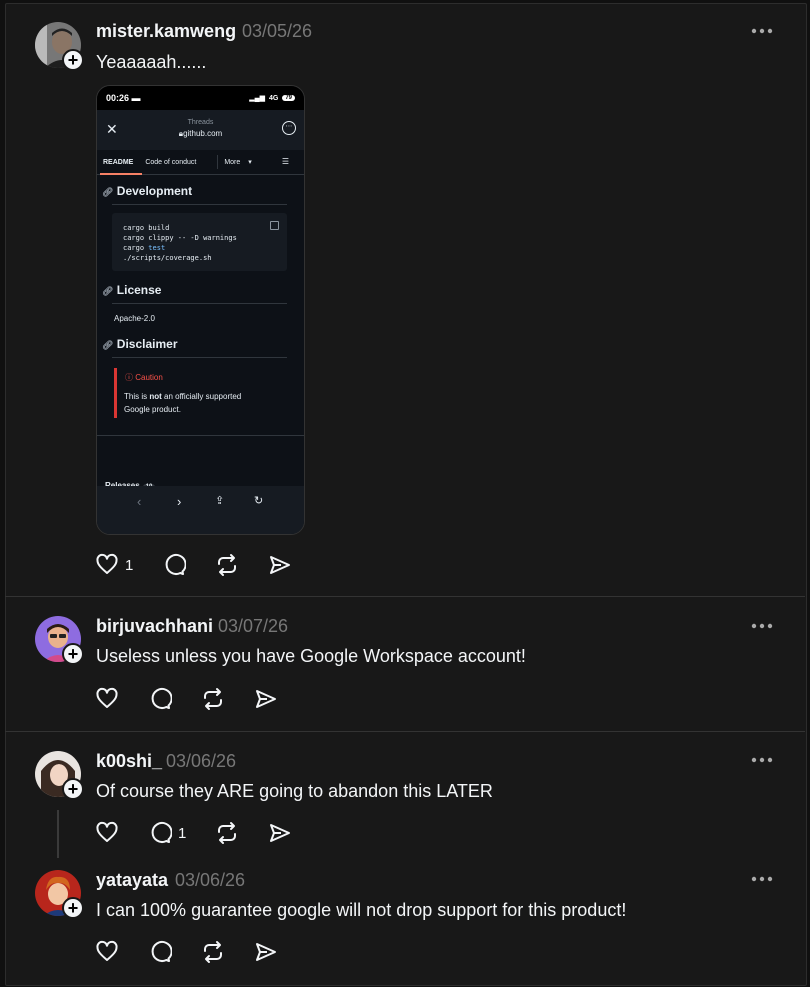 This screenshot has height=987, width=810. I want to click on username: yatayata, so click(132, 880).